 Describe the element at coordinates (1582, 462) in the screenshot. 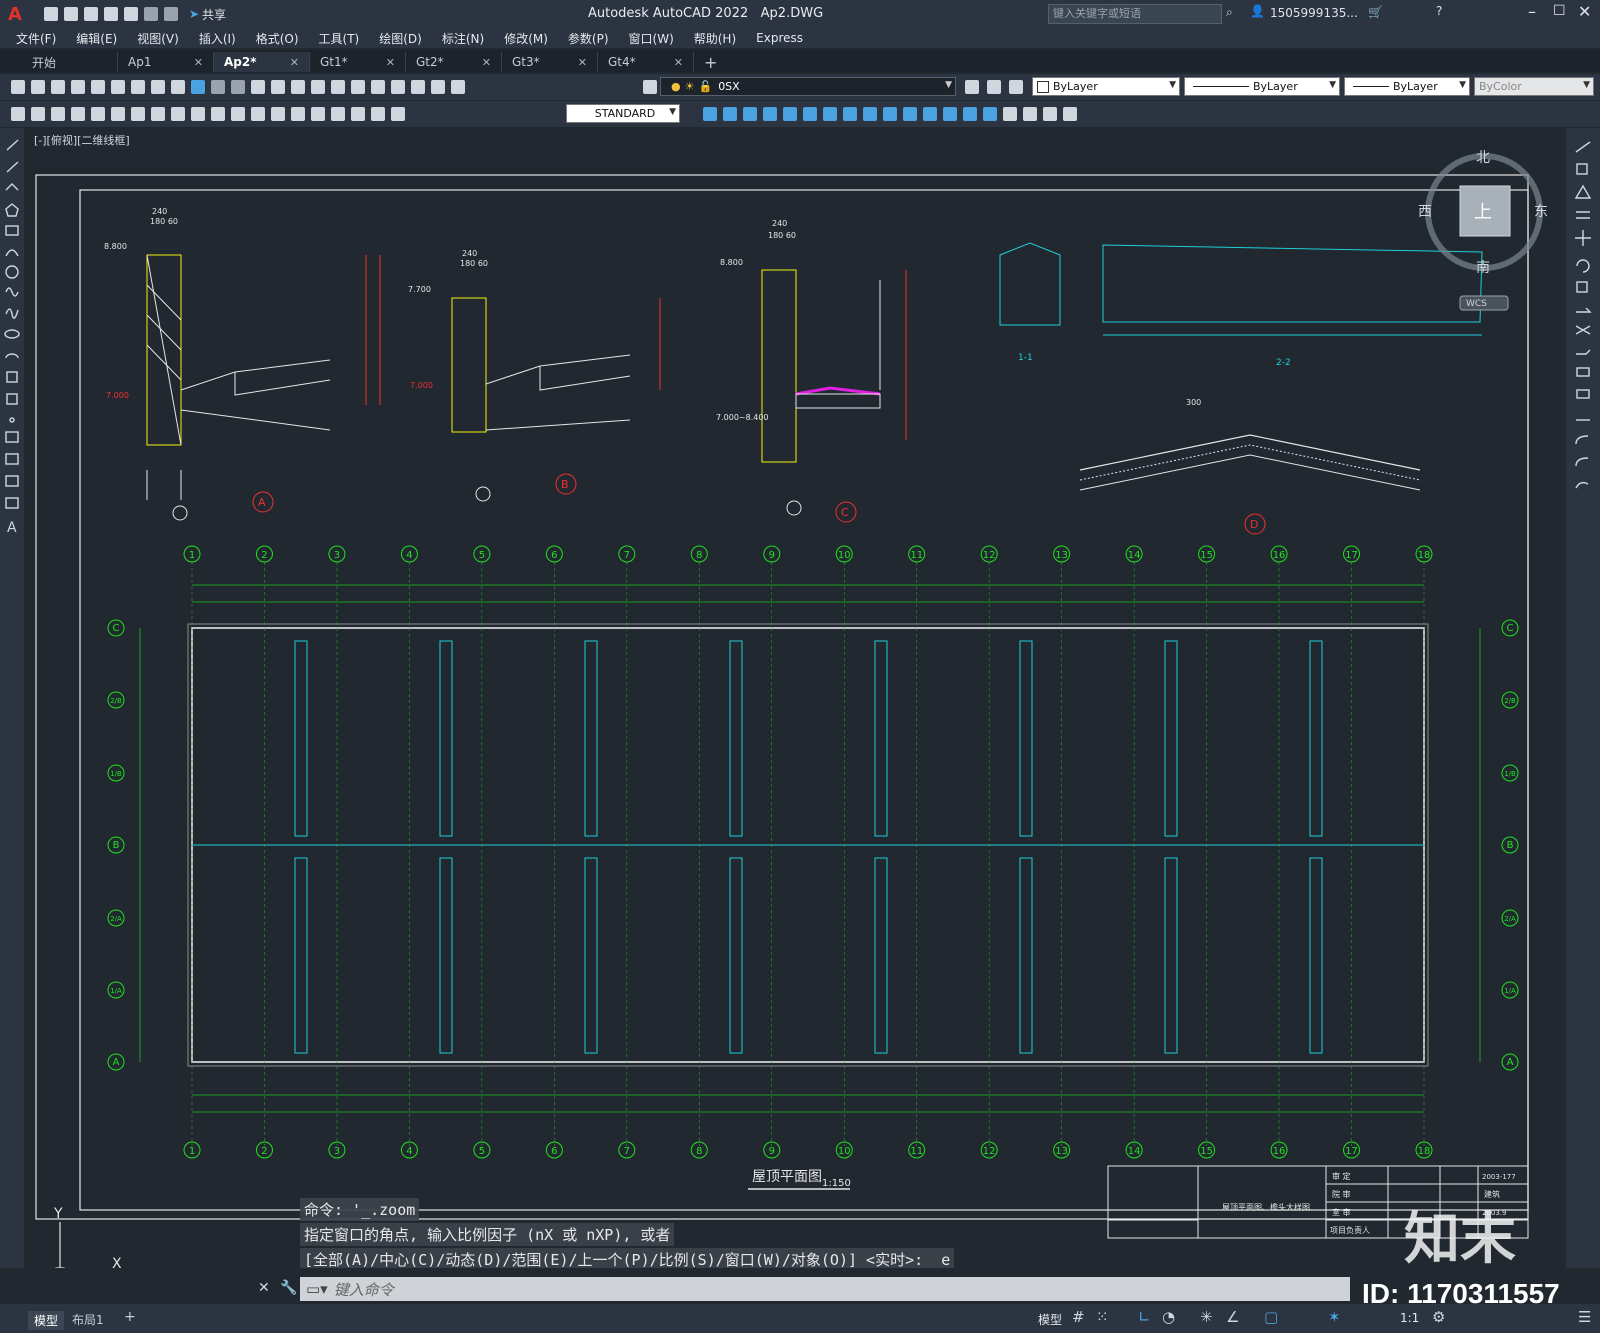

I see `blend-tool-icon` at that location.